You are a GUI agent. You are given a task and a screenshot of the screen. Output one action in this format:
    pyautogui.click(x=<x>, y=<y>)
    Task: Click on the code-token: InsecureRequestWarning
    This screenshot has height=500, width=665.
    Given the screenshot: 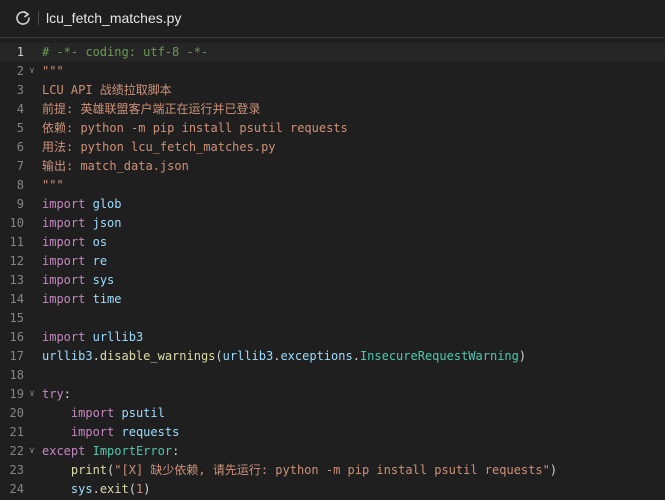 What is the action you would take?
    pyautogui.click(x=439, y=356)
    